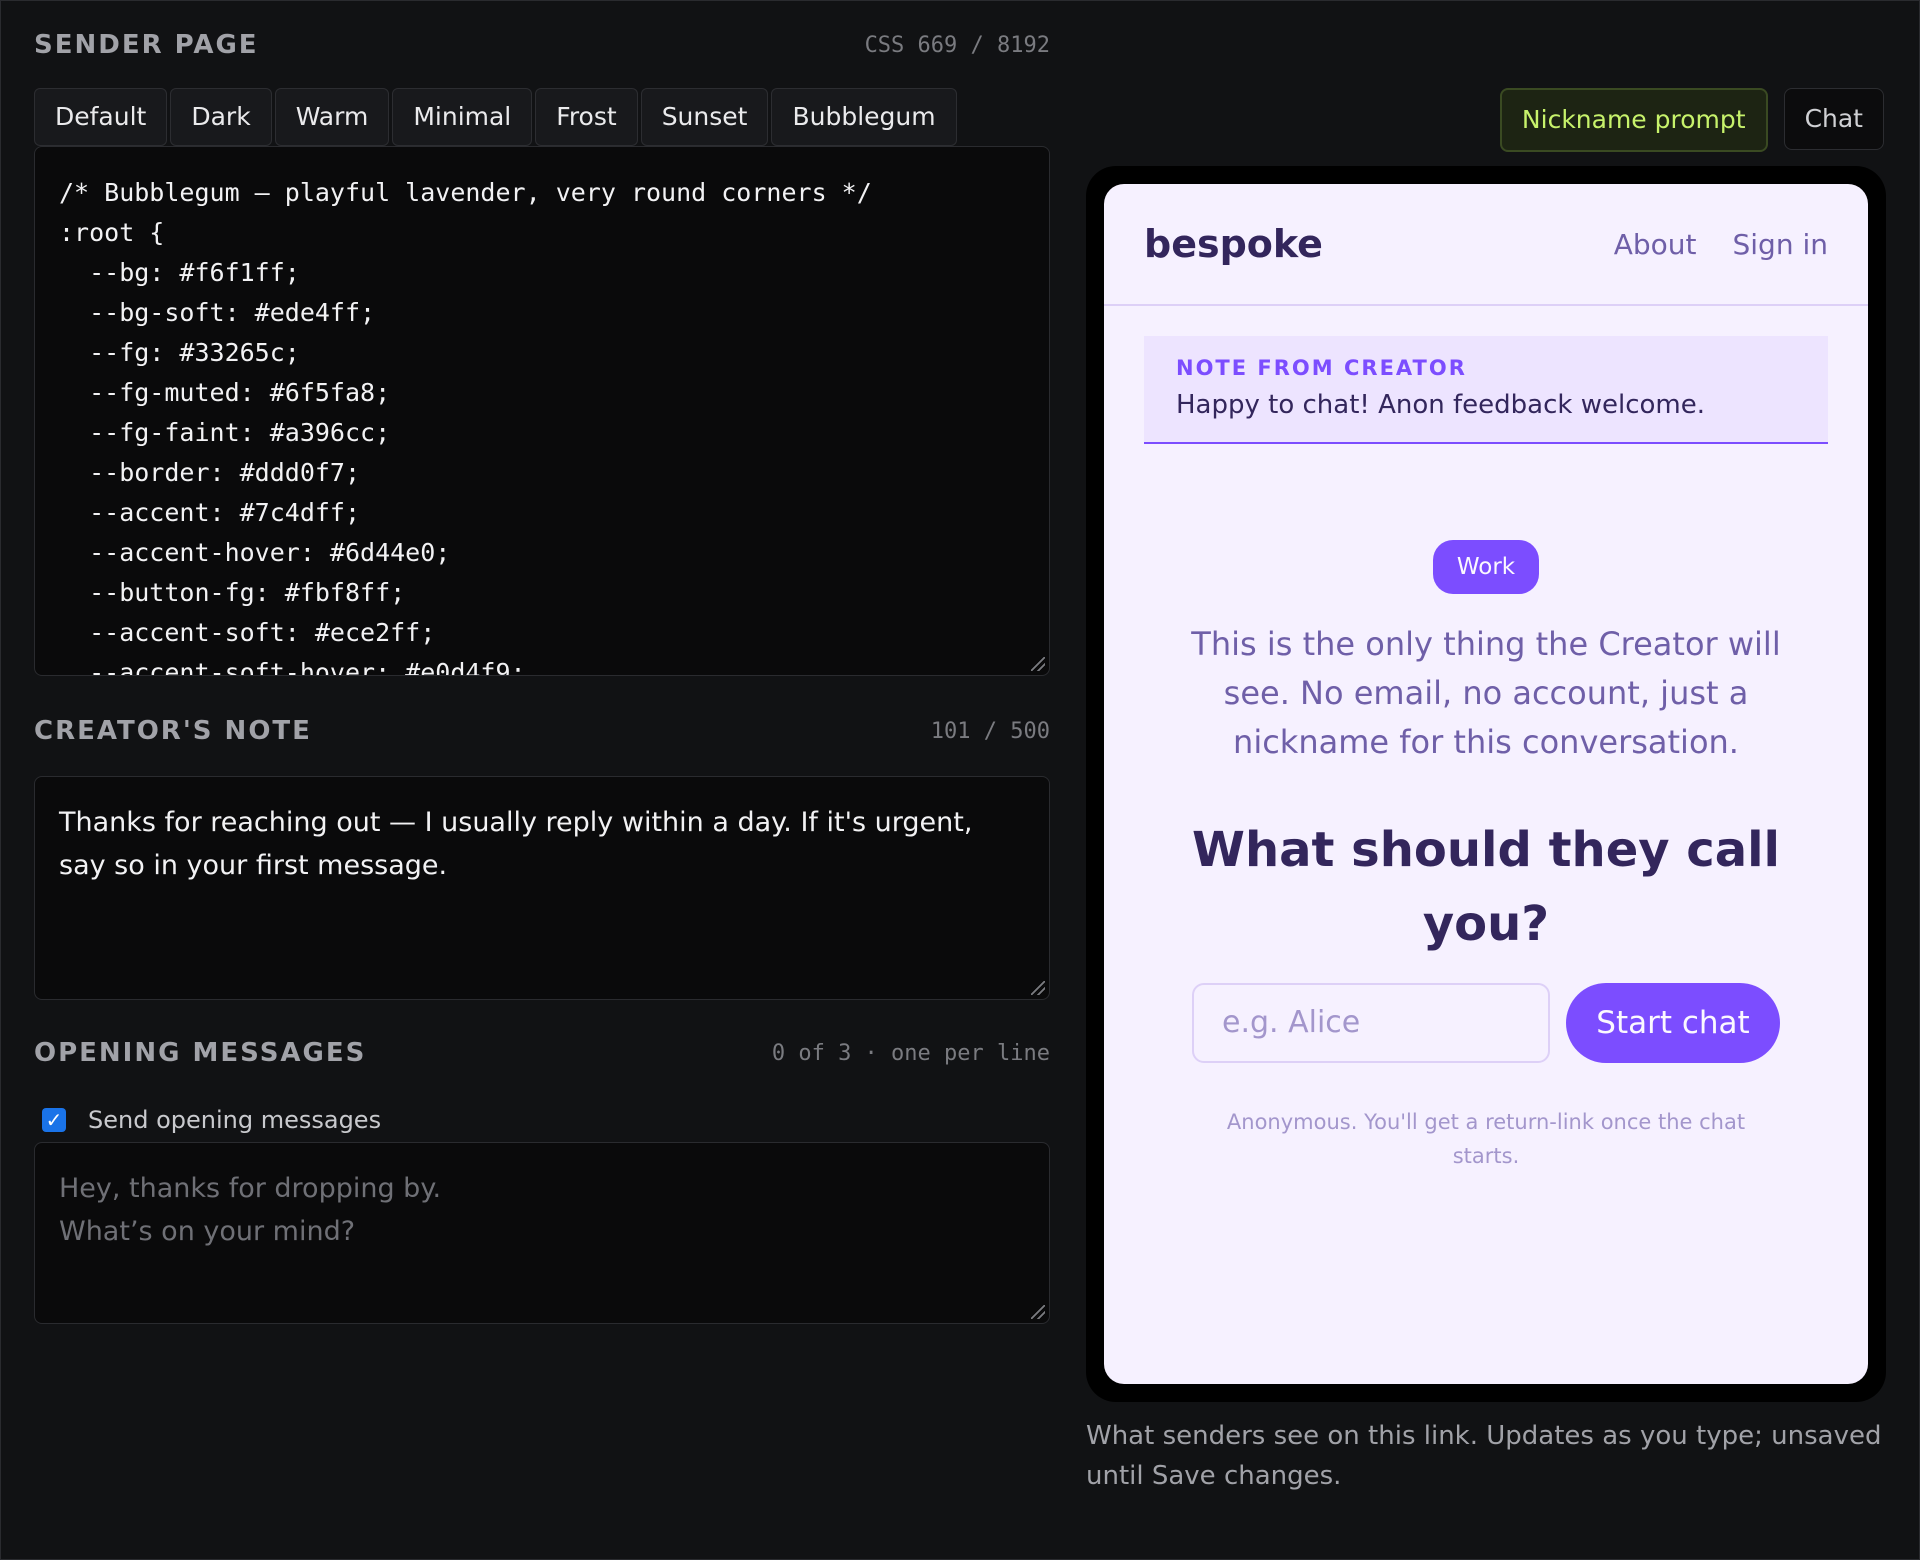 This screenshot has width=1920, height=1560. I want to click on nickname-input: e.g. Alice, so click(1371, 1023).